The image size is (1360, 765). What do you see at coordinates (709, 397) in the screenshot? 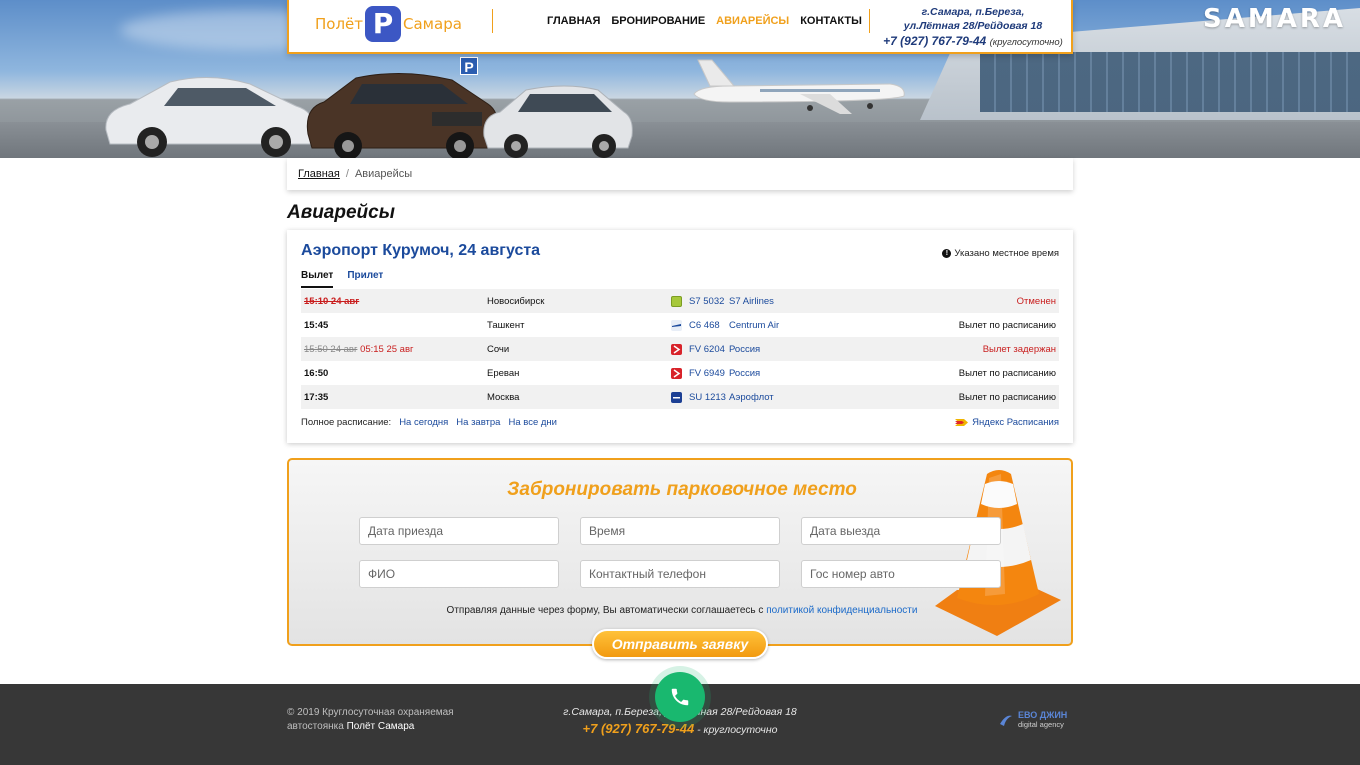
I see `flight-code: SU 1213` at bounding box center [709, 397].